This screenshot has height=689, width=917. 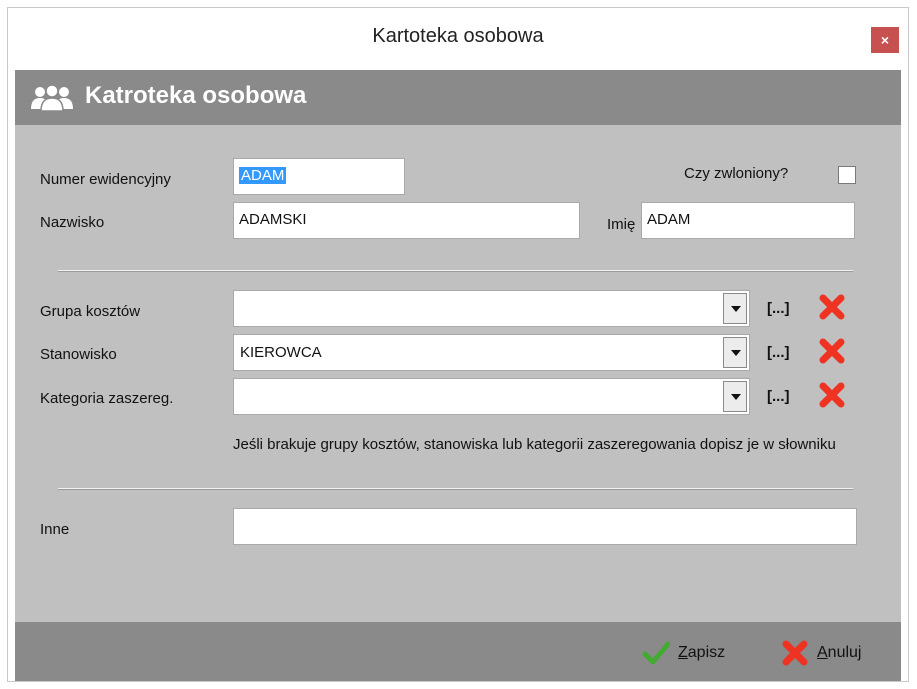 I want to click on title-bar: Kartoteka osobowa ×, so click(x=458, y=39).